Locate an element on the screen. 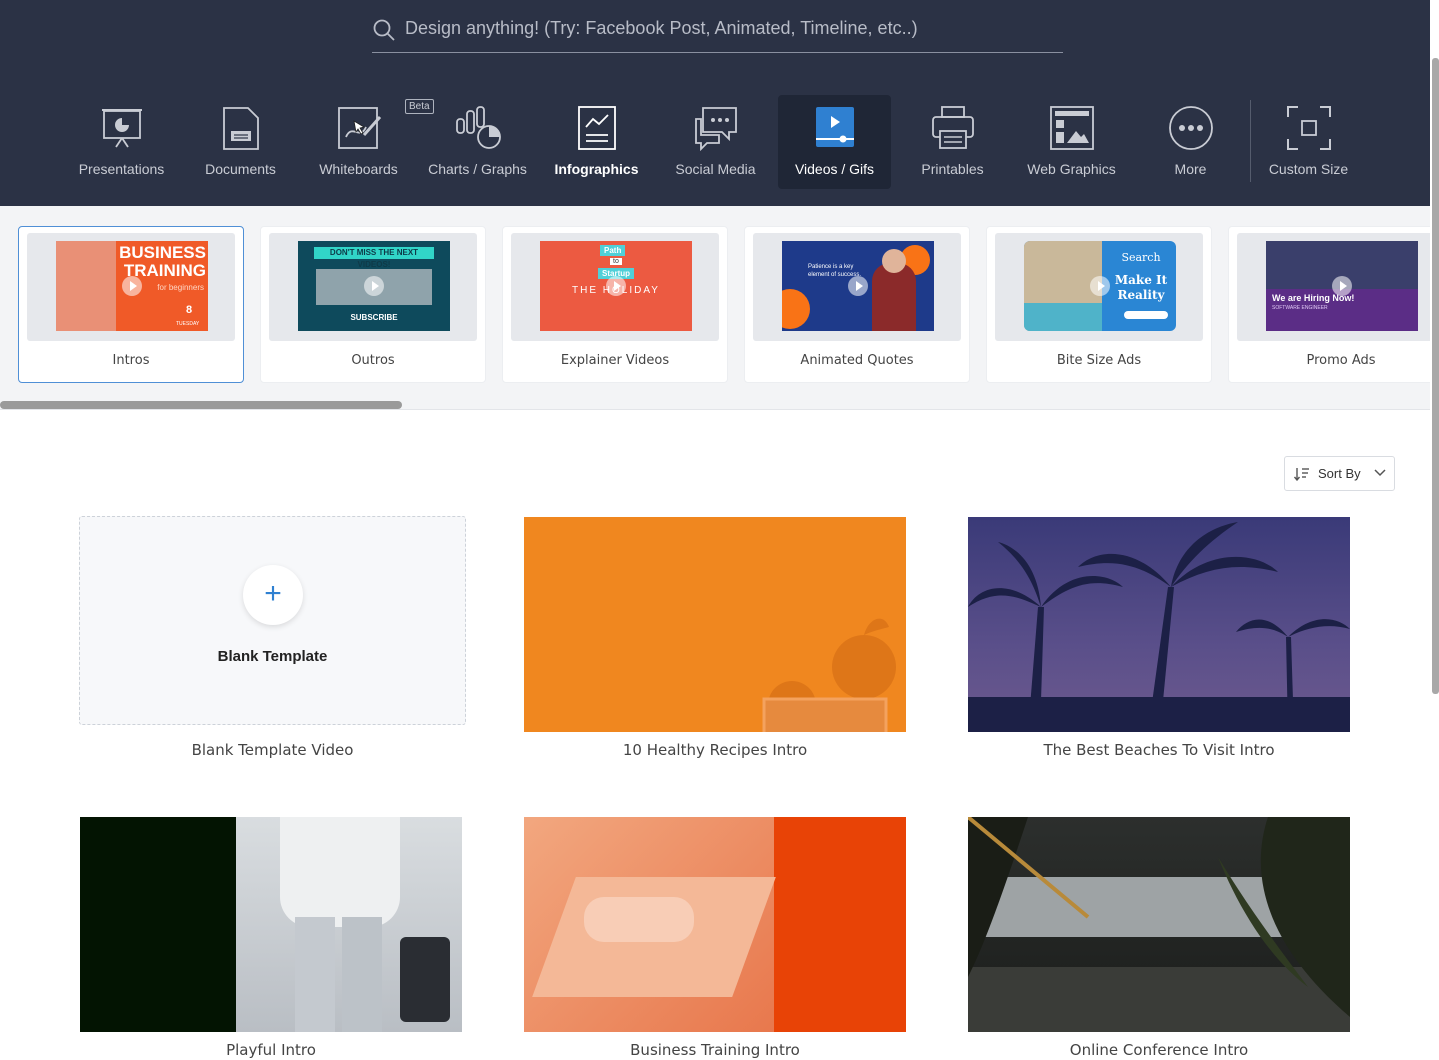 The height and width of the screenshot is (1060, 1439). thumb-photo is located at coordinates (86, 286).